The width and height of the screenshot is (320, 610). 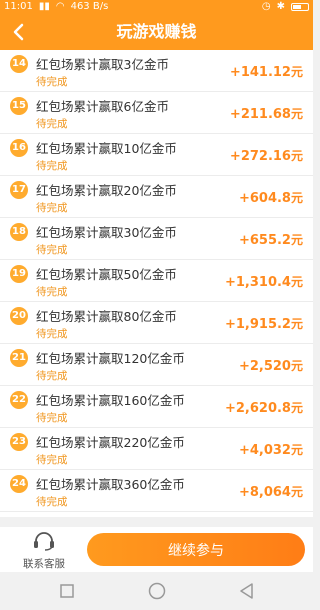 What do you see at coordinates (156, 7) in the screenshot?
I see `status-bar: 11:01 ▮▮ ◠ 463 B/s ◷ ✱` at bounding box center [156, 7].